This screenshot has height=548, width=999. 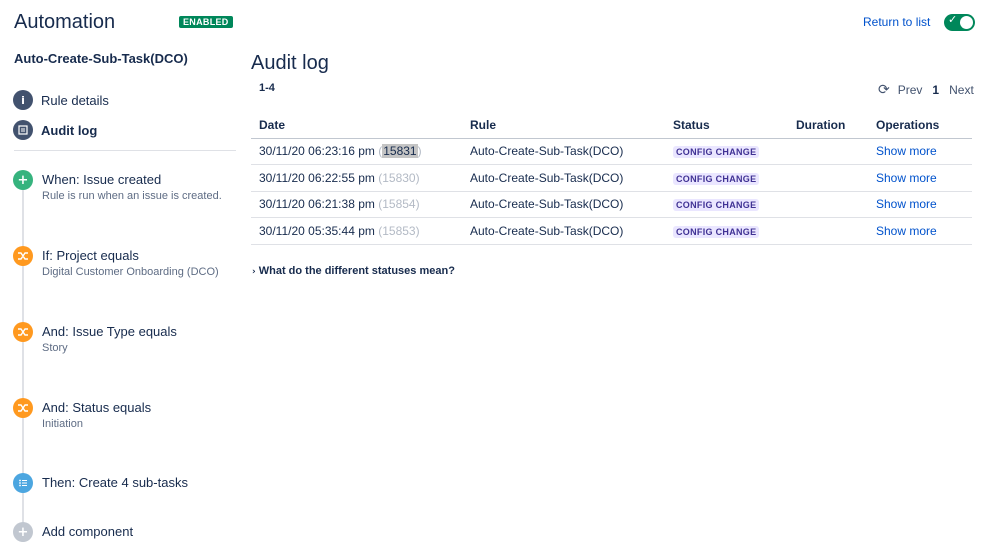 What do you see at coordinates (254, 272) in the screenshot?
I see `chevron-right-icon: ›` at bounding box center [254, 272].